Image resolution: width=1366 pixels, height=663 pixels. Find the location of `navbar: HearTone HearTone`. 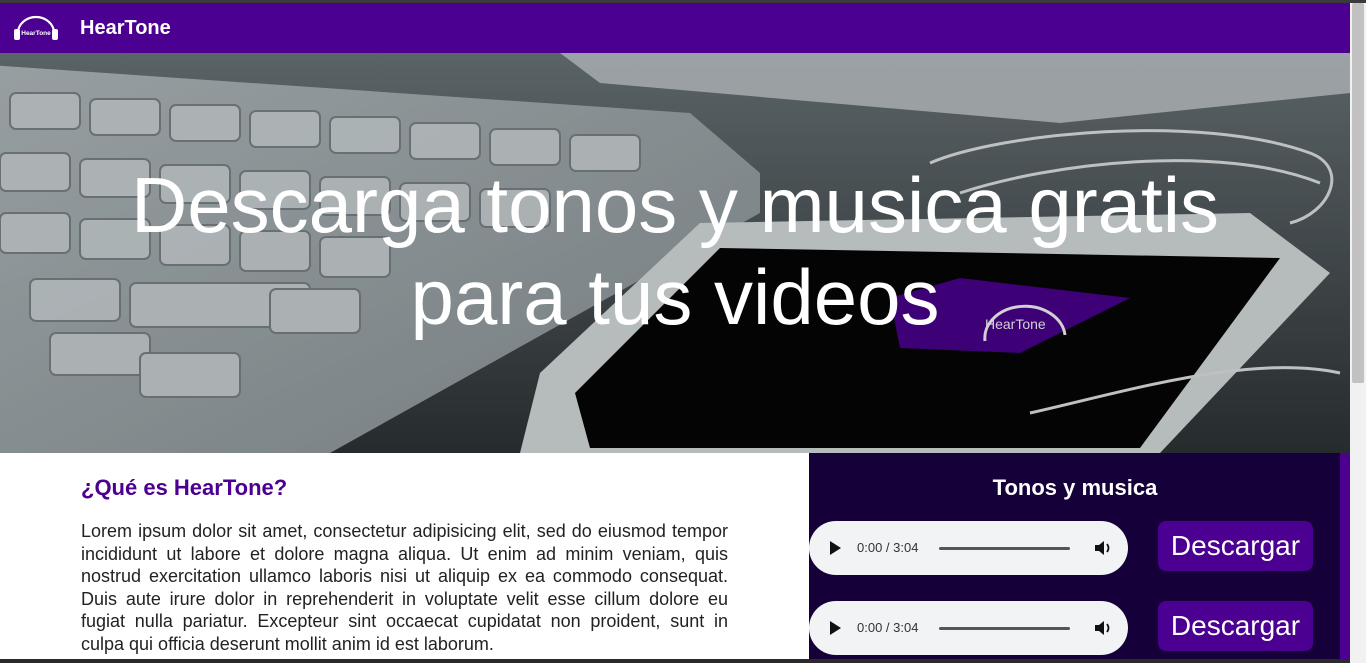

navbar: HearTone HearTone is located at coordinates (675, 28).